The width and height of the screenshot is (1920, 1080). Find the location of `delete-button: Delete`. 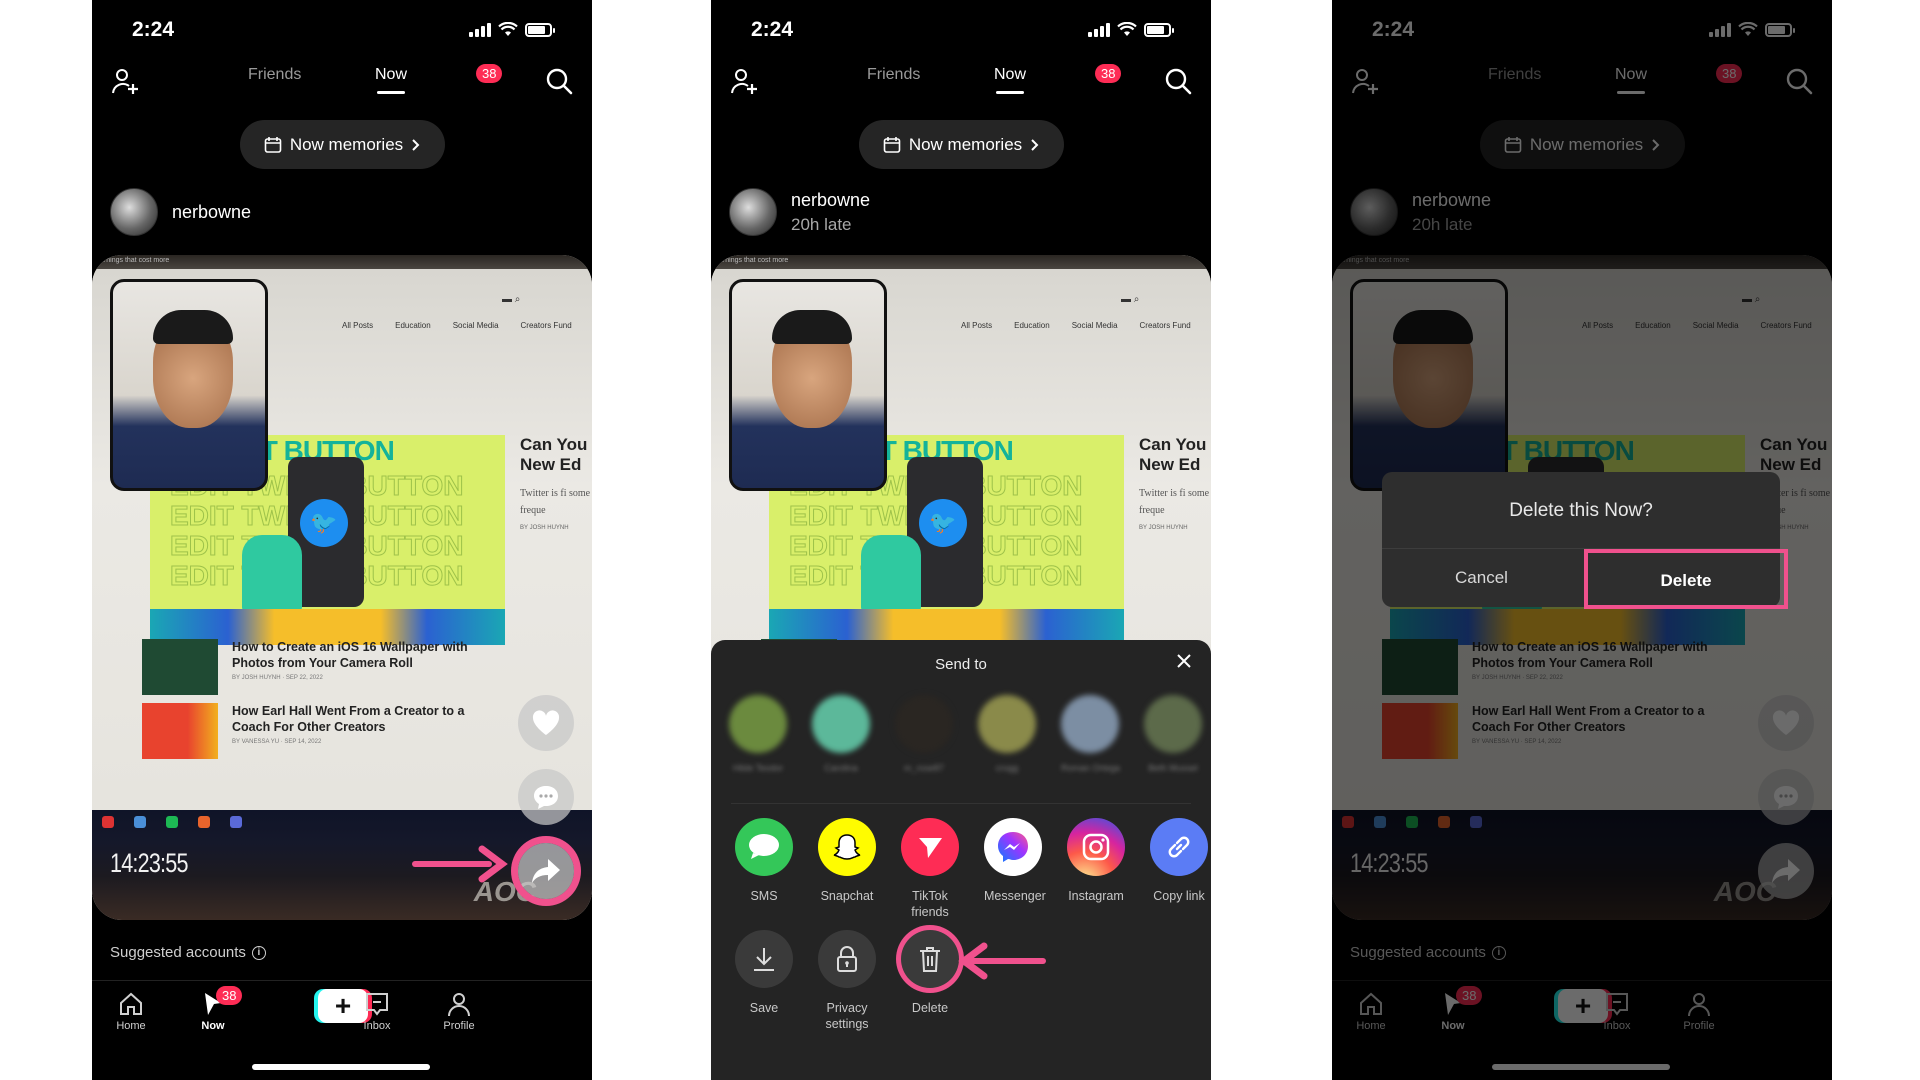

delete-button: Delete is located at coordinates (930, 981).